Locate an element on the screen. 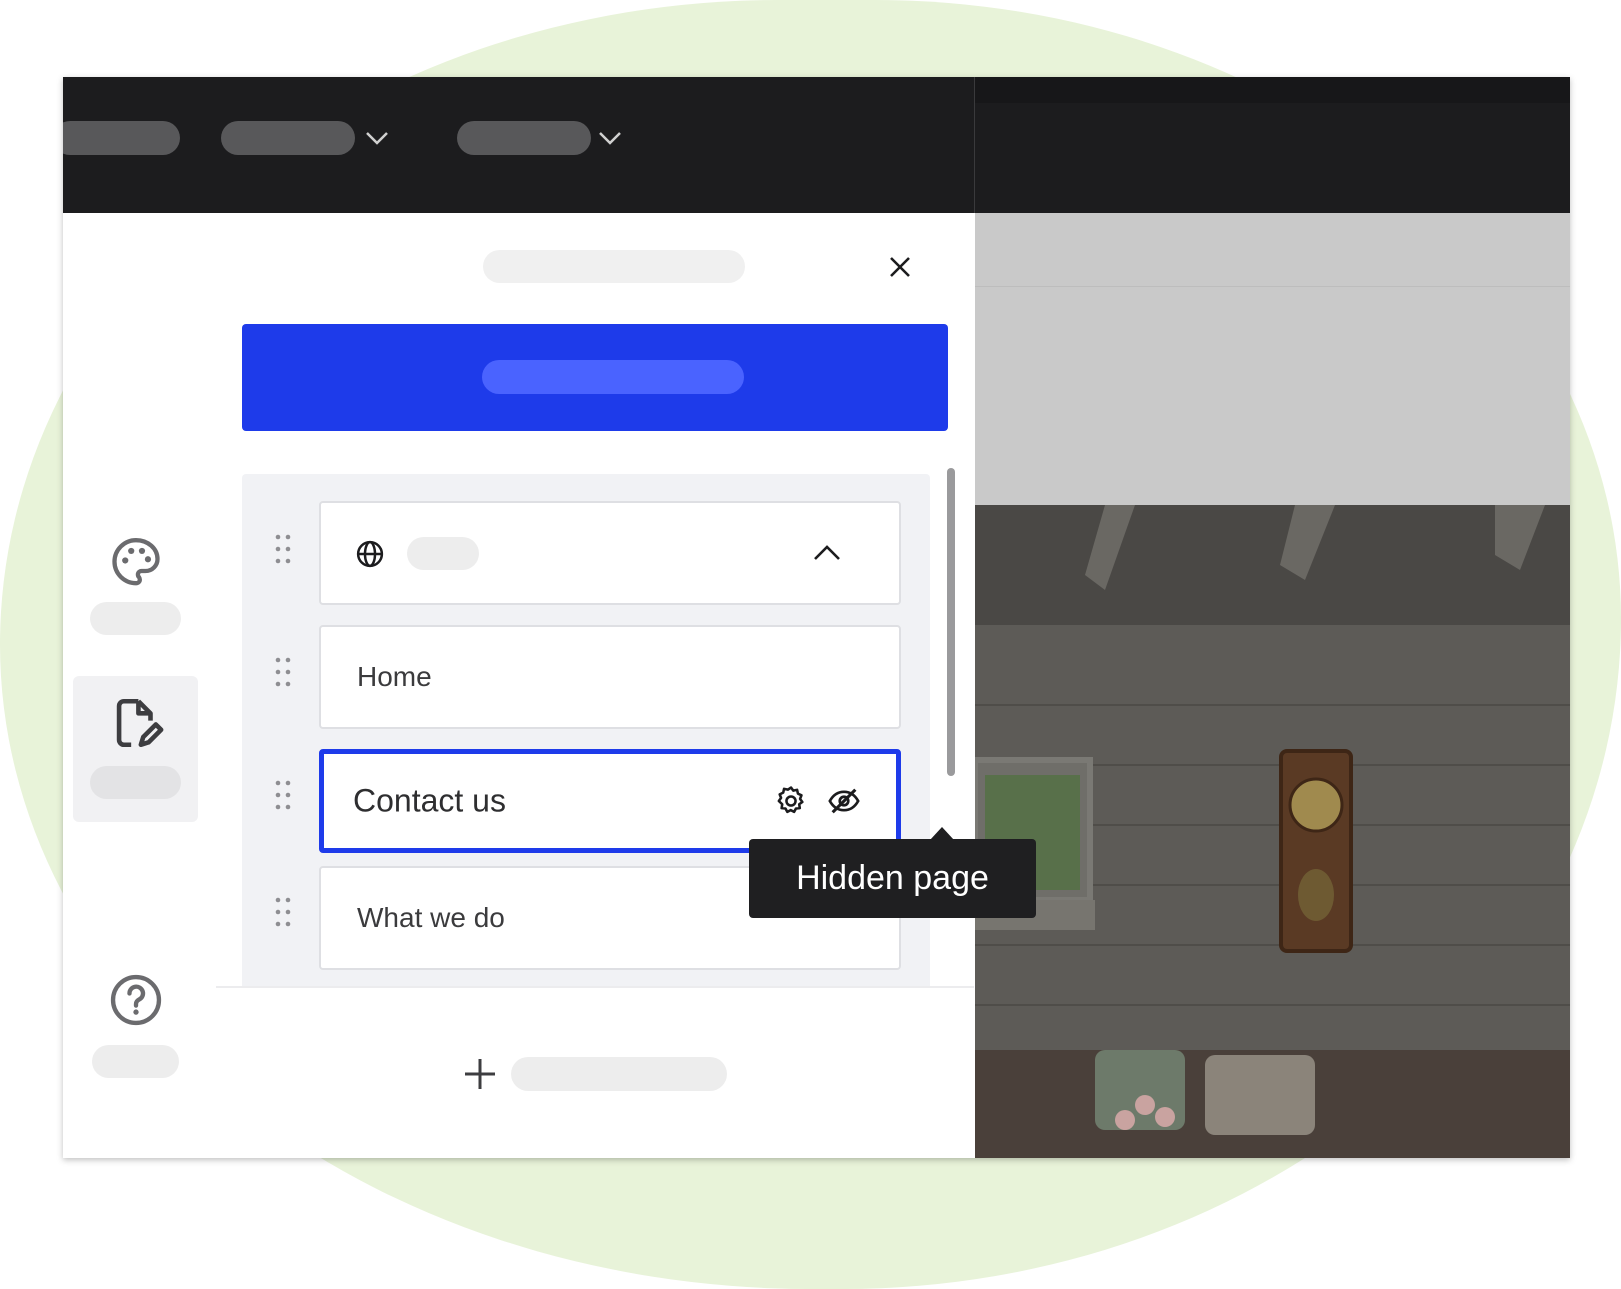 The image size is (1621, 1289). primary-action-button is located at coordinates (595, 377).